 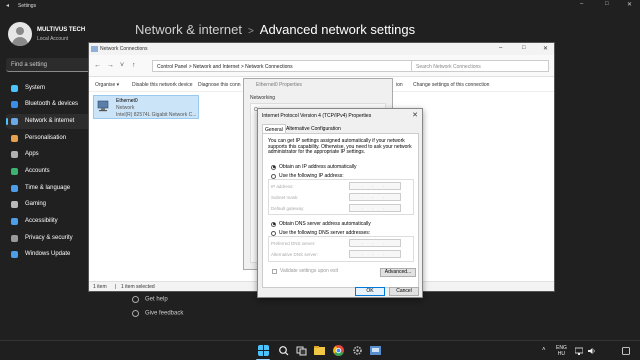 I want to click on preferred-dns-label: Preferred DNS server:, so click(x=293, y=243).